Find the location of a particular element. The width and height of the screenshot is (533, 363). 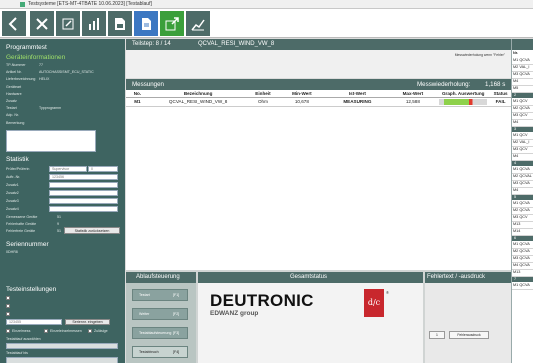

device-field-label: Zusatz is located at coordinates (11, 101).